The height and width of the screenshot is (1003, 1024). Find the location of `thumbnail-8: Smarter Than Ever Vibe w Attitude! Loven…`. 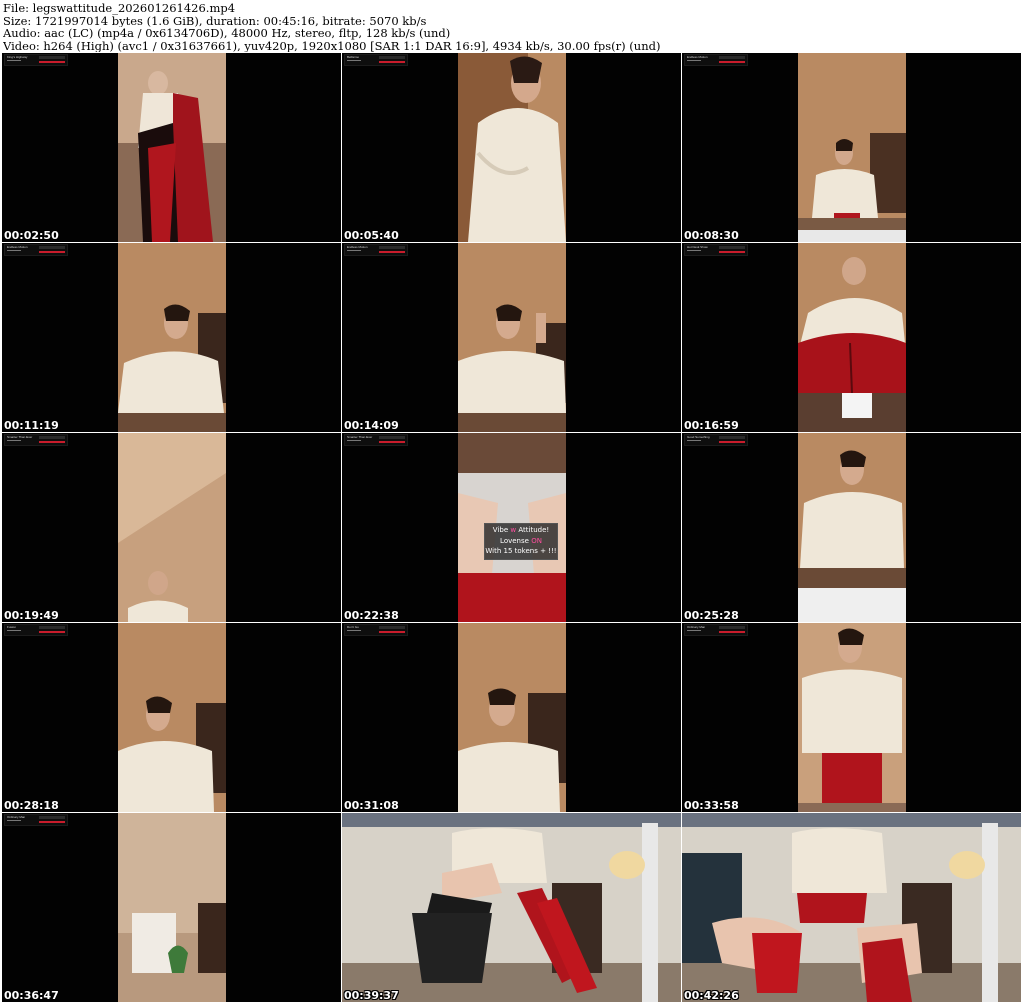

thumbnail-8: Smarter Than Ever Vibe w Attitude! Loven… is located at coordinates (511, 527).